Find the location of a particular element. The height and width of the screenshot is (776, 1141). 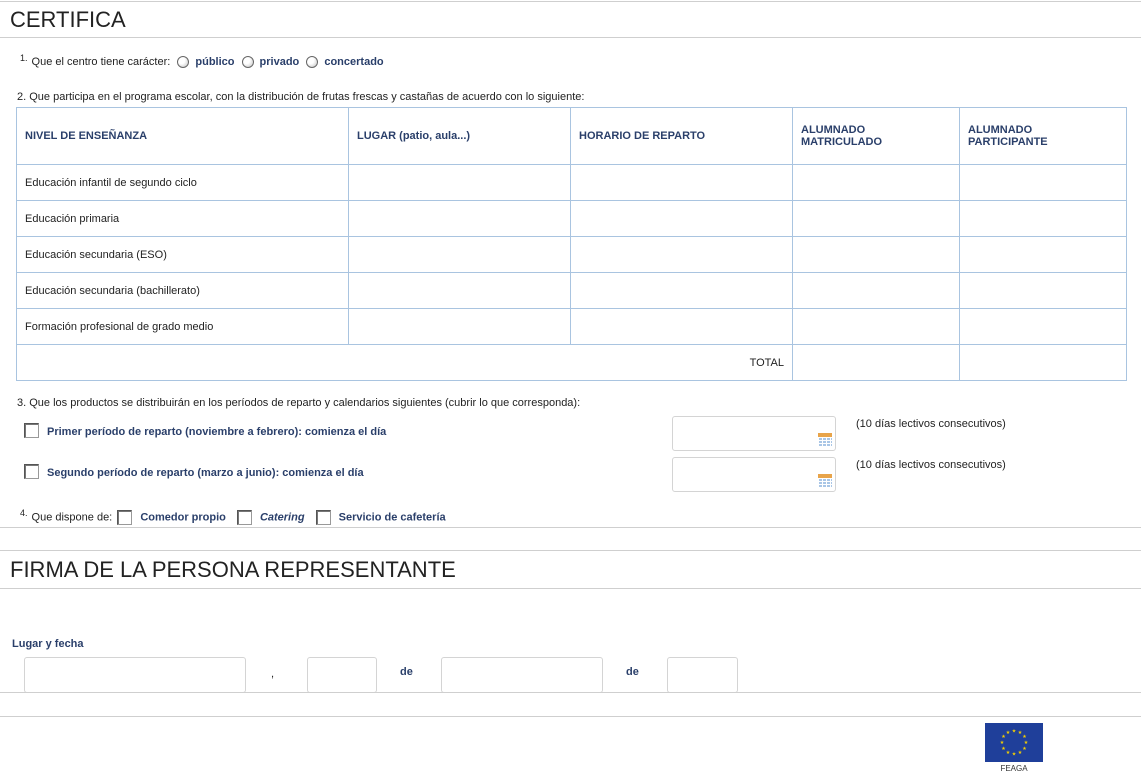

comedor-label: Comedor propio is located at coordinates (183, 517).